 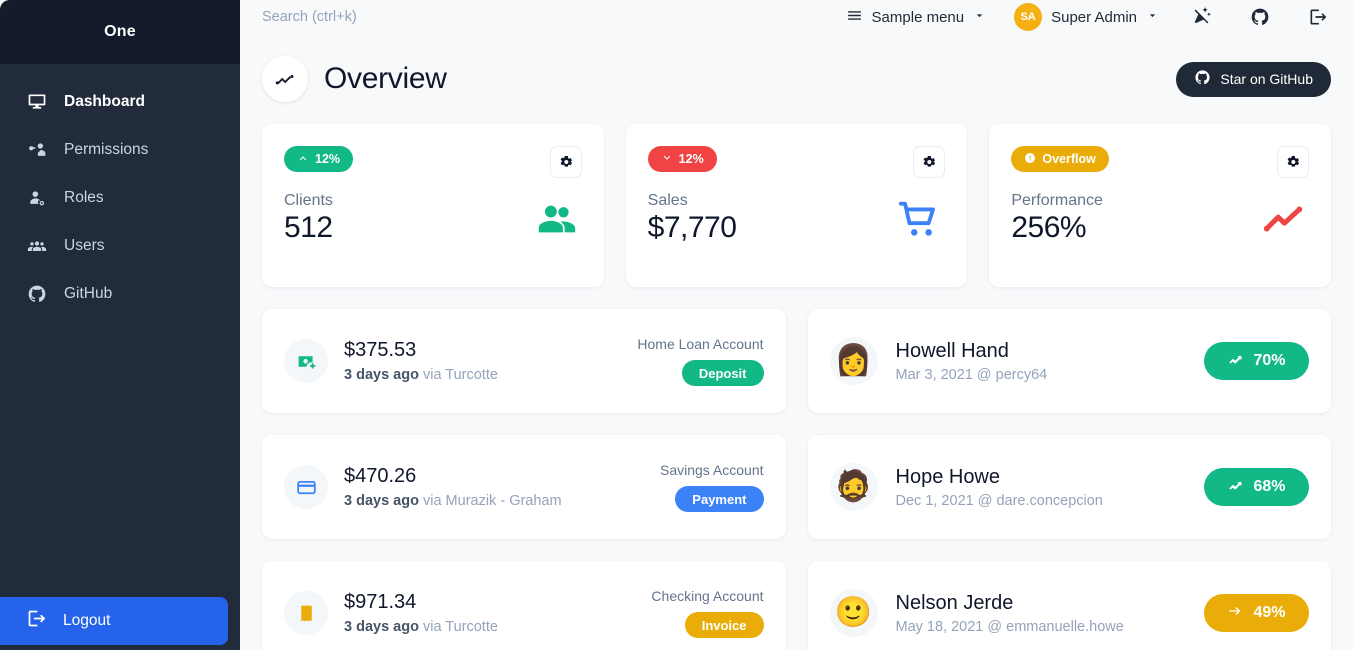 What do you see at coordinates (1269, 360) in the screenshot?
I see `status-badge-label: 70%` at bounding box center [1269, 360].